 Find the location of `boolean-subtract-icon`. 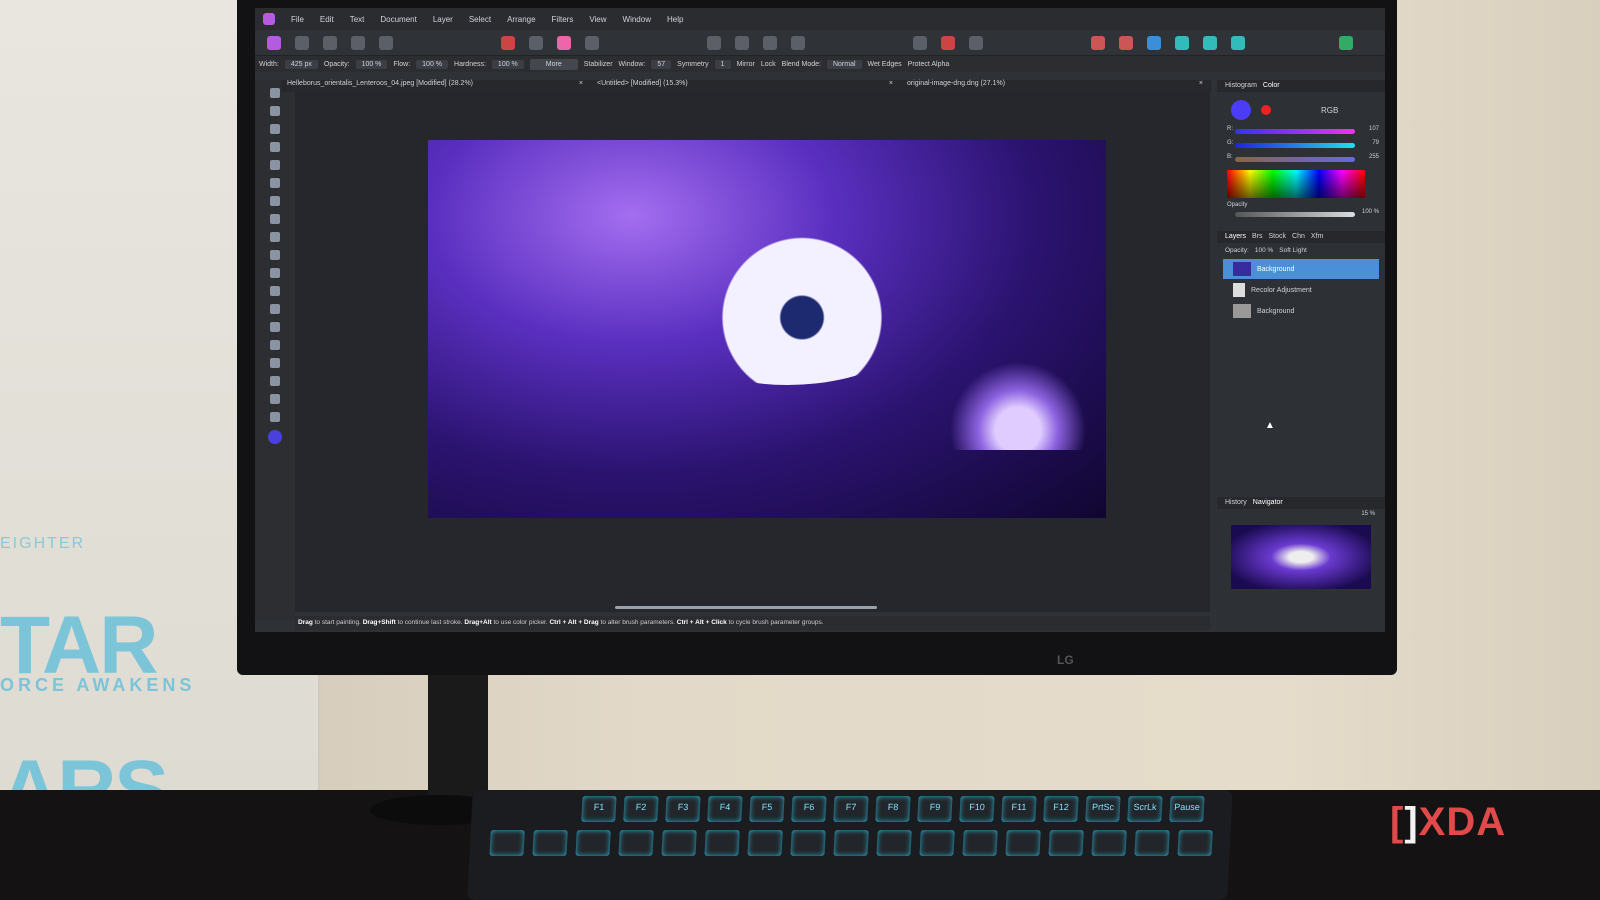

boolean-subtract-icon is located at coordinates (1210, 42).